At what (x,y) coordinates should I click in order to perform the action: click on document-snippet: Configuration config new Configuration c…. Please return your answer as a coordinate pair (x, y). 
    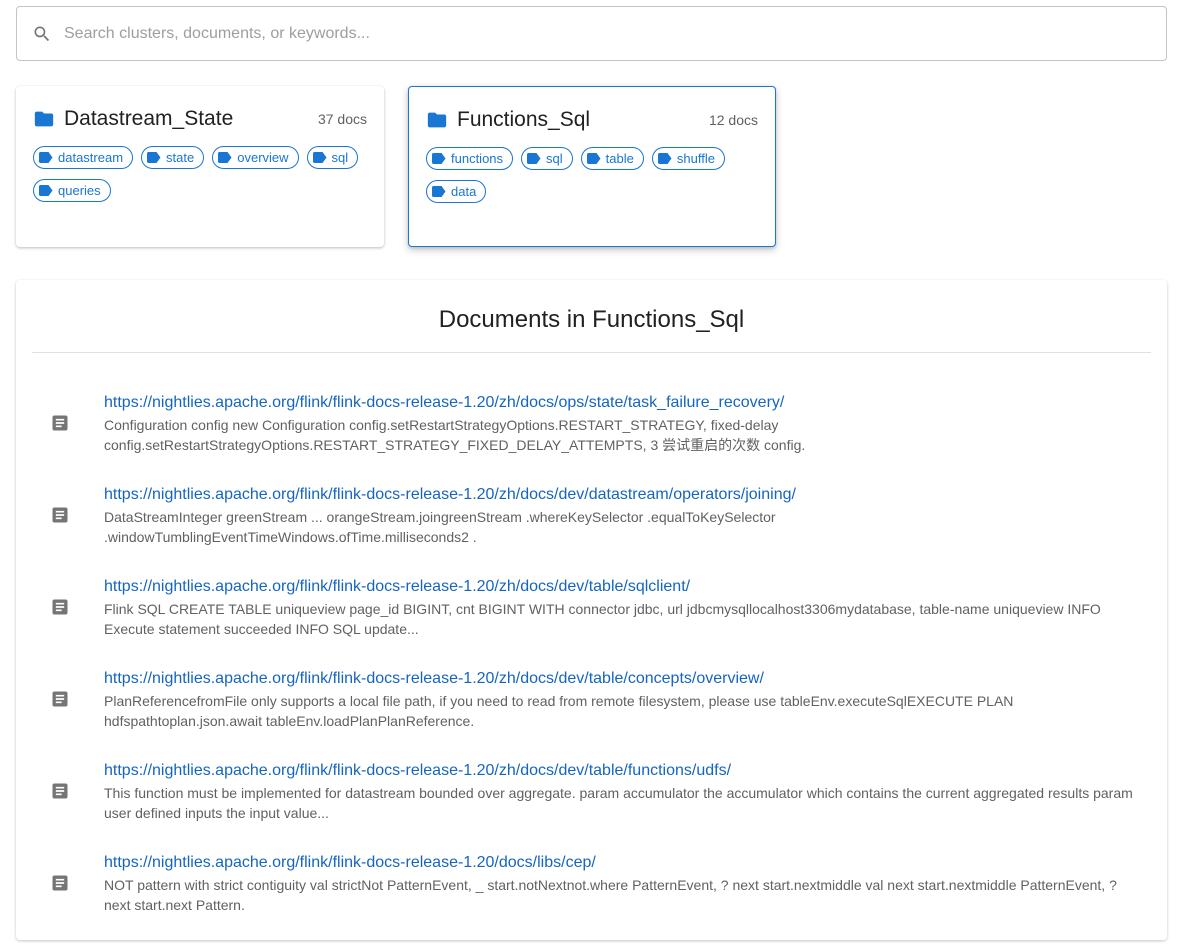
    Looking at the image, I should click on (455, 435).